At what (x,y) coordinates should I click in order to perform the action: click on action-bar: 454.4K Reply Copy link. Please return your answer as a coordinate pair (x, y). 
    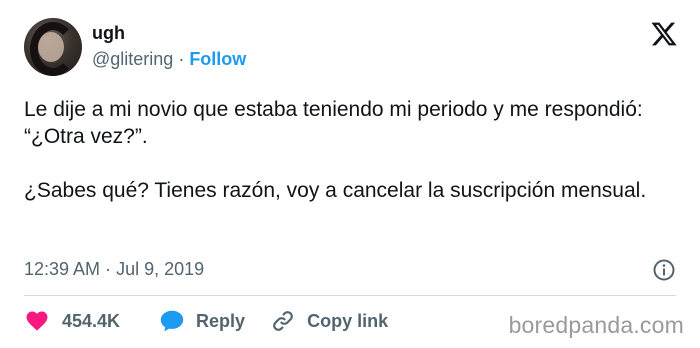
    Looking at the image, I should click on (206, 321).